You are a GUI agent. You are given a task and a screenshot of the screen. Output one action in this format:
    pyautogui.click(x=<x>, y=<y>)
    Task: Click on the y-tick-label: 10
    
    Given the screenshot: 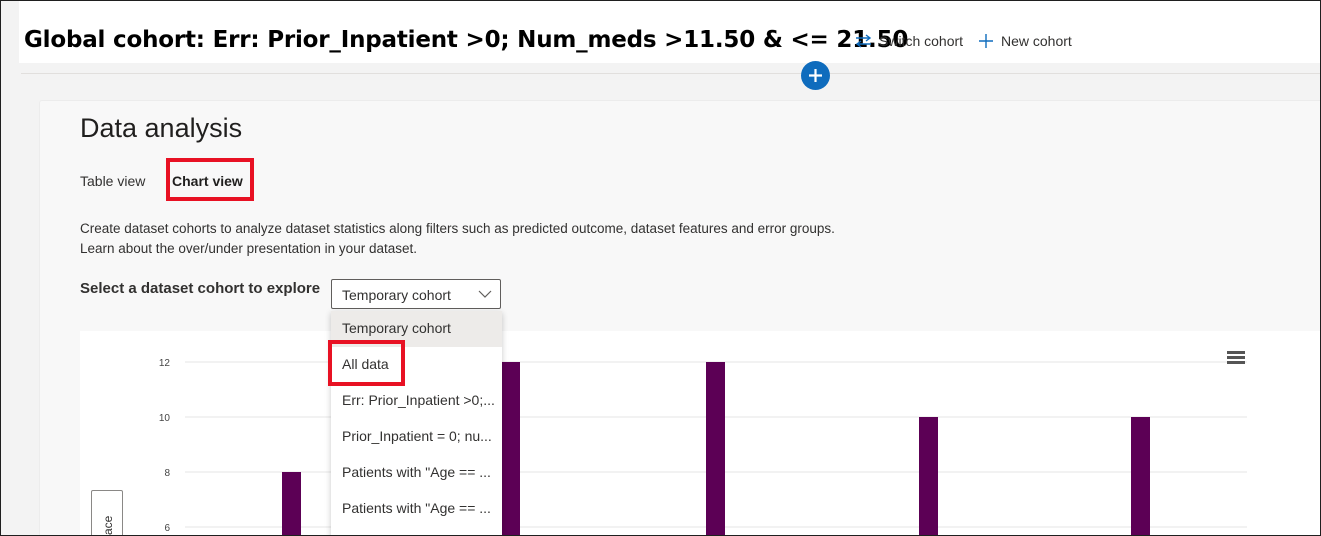 What is the action you would take?
    pyautogui.click(x=165, y=418)
    